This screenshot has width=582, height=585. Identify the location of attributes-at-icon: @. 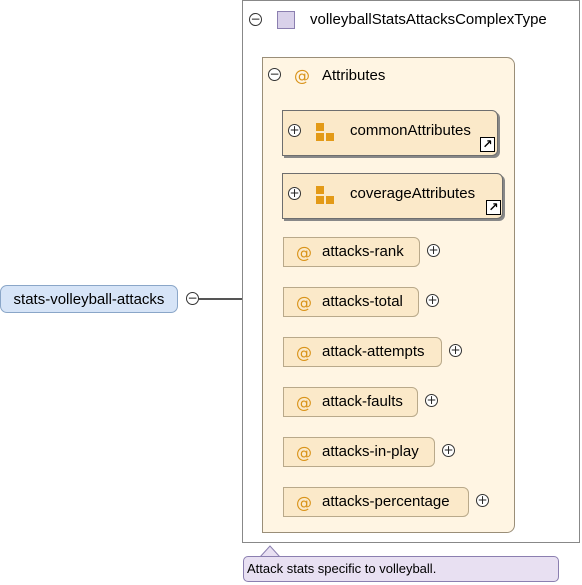
(302, 75).